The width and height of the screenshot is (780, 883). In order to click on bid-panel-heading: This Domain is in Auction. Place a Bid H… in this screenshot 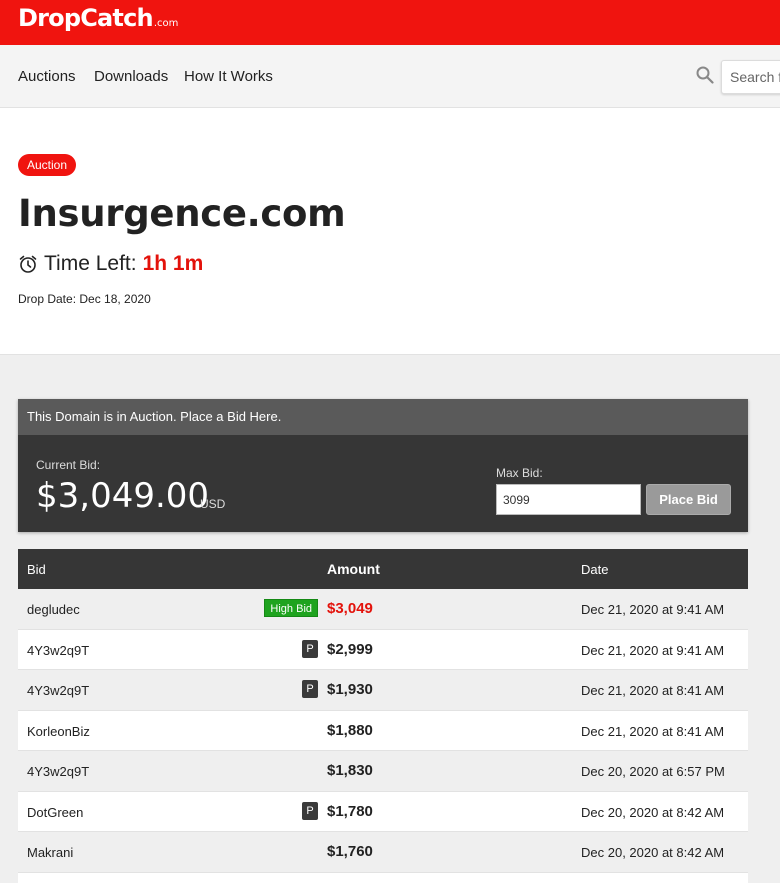, I will do `click(383, 417)`.